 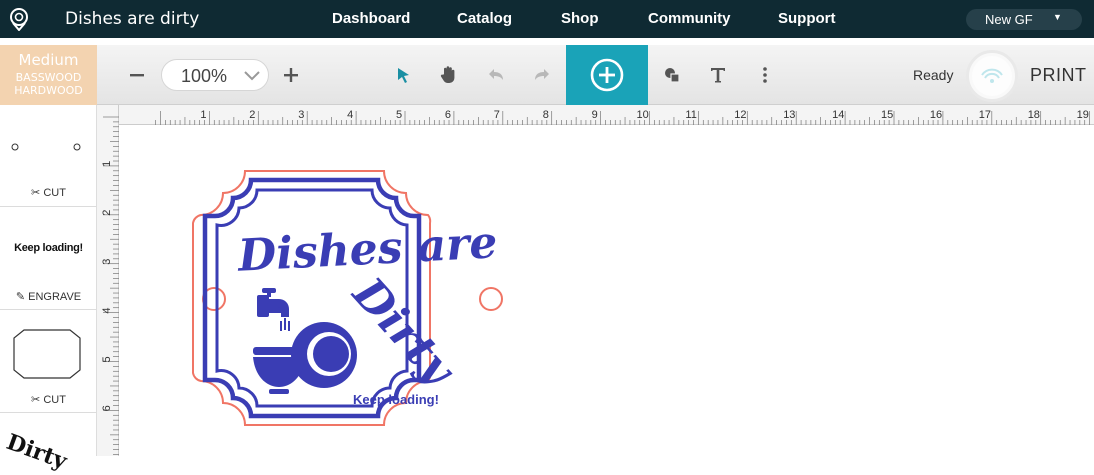 What do you see at coordinates (279, 370) in the screenshot?
I see `bowl-icon` at bounding box center [279, 370].